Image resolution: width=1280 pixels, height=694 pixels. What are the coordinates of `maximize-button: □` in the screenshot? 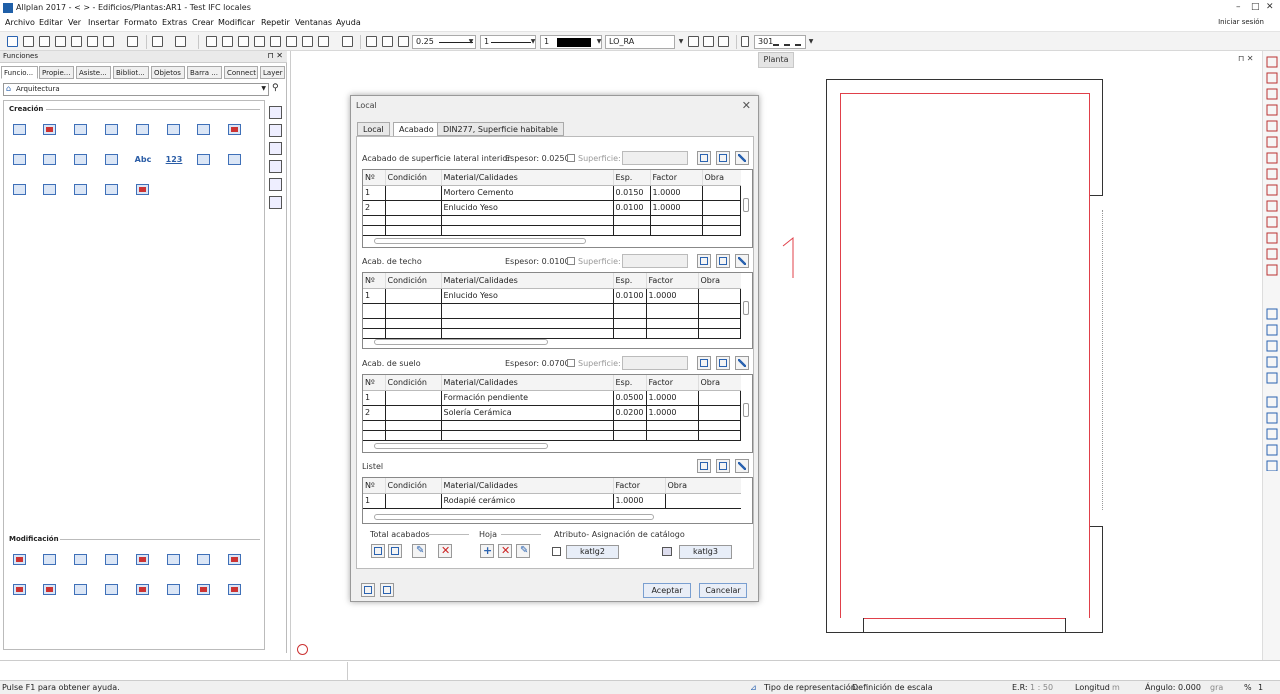 It's located at (1255, 7).